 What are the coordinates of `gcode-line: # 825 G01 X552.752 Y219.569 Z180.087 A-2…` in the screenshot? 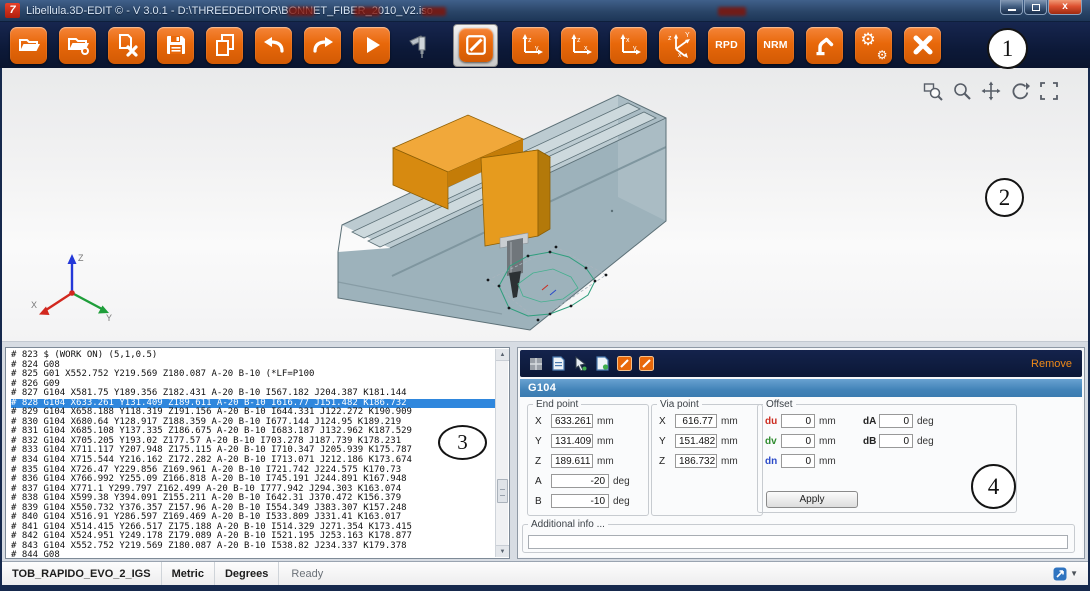 It's located at (253, 375).